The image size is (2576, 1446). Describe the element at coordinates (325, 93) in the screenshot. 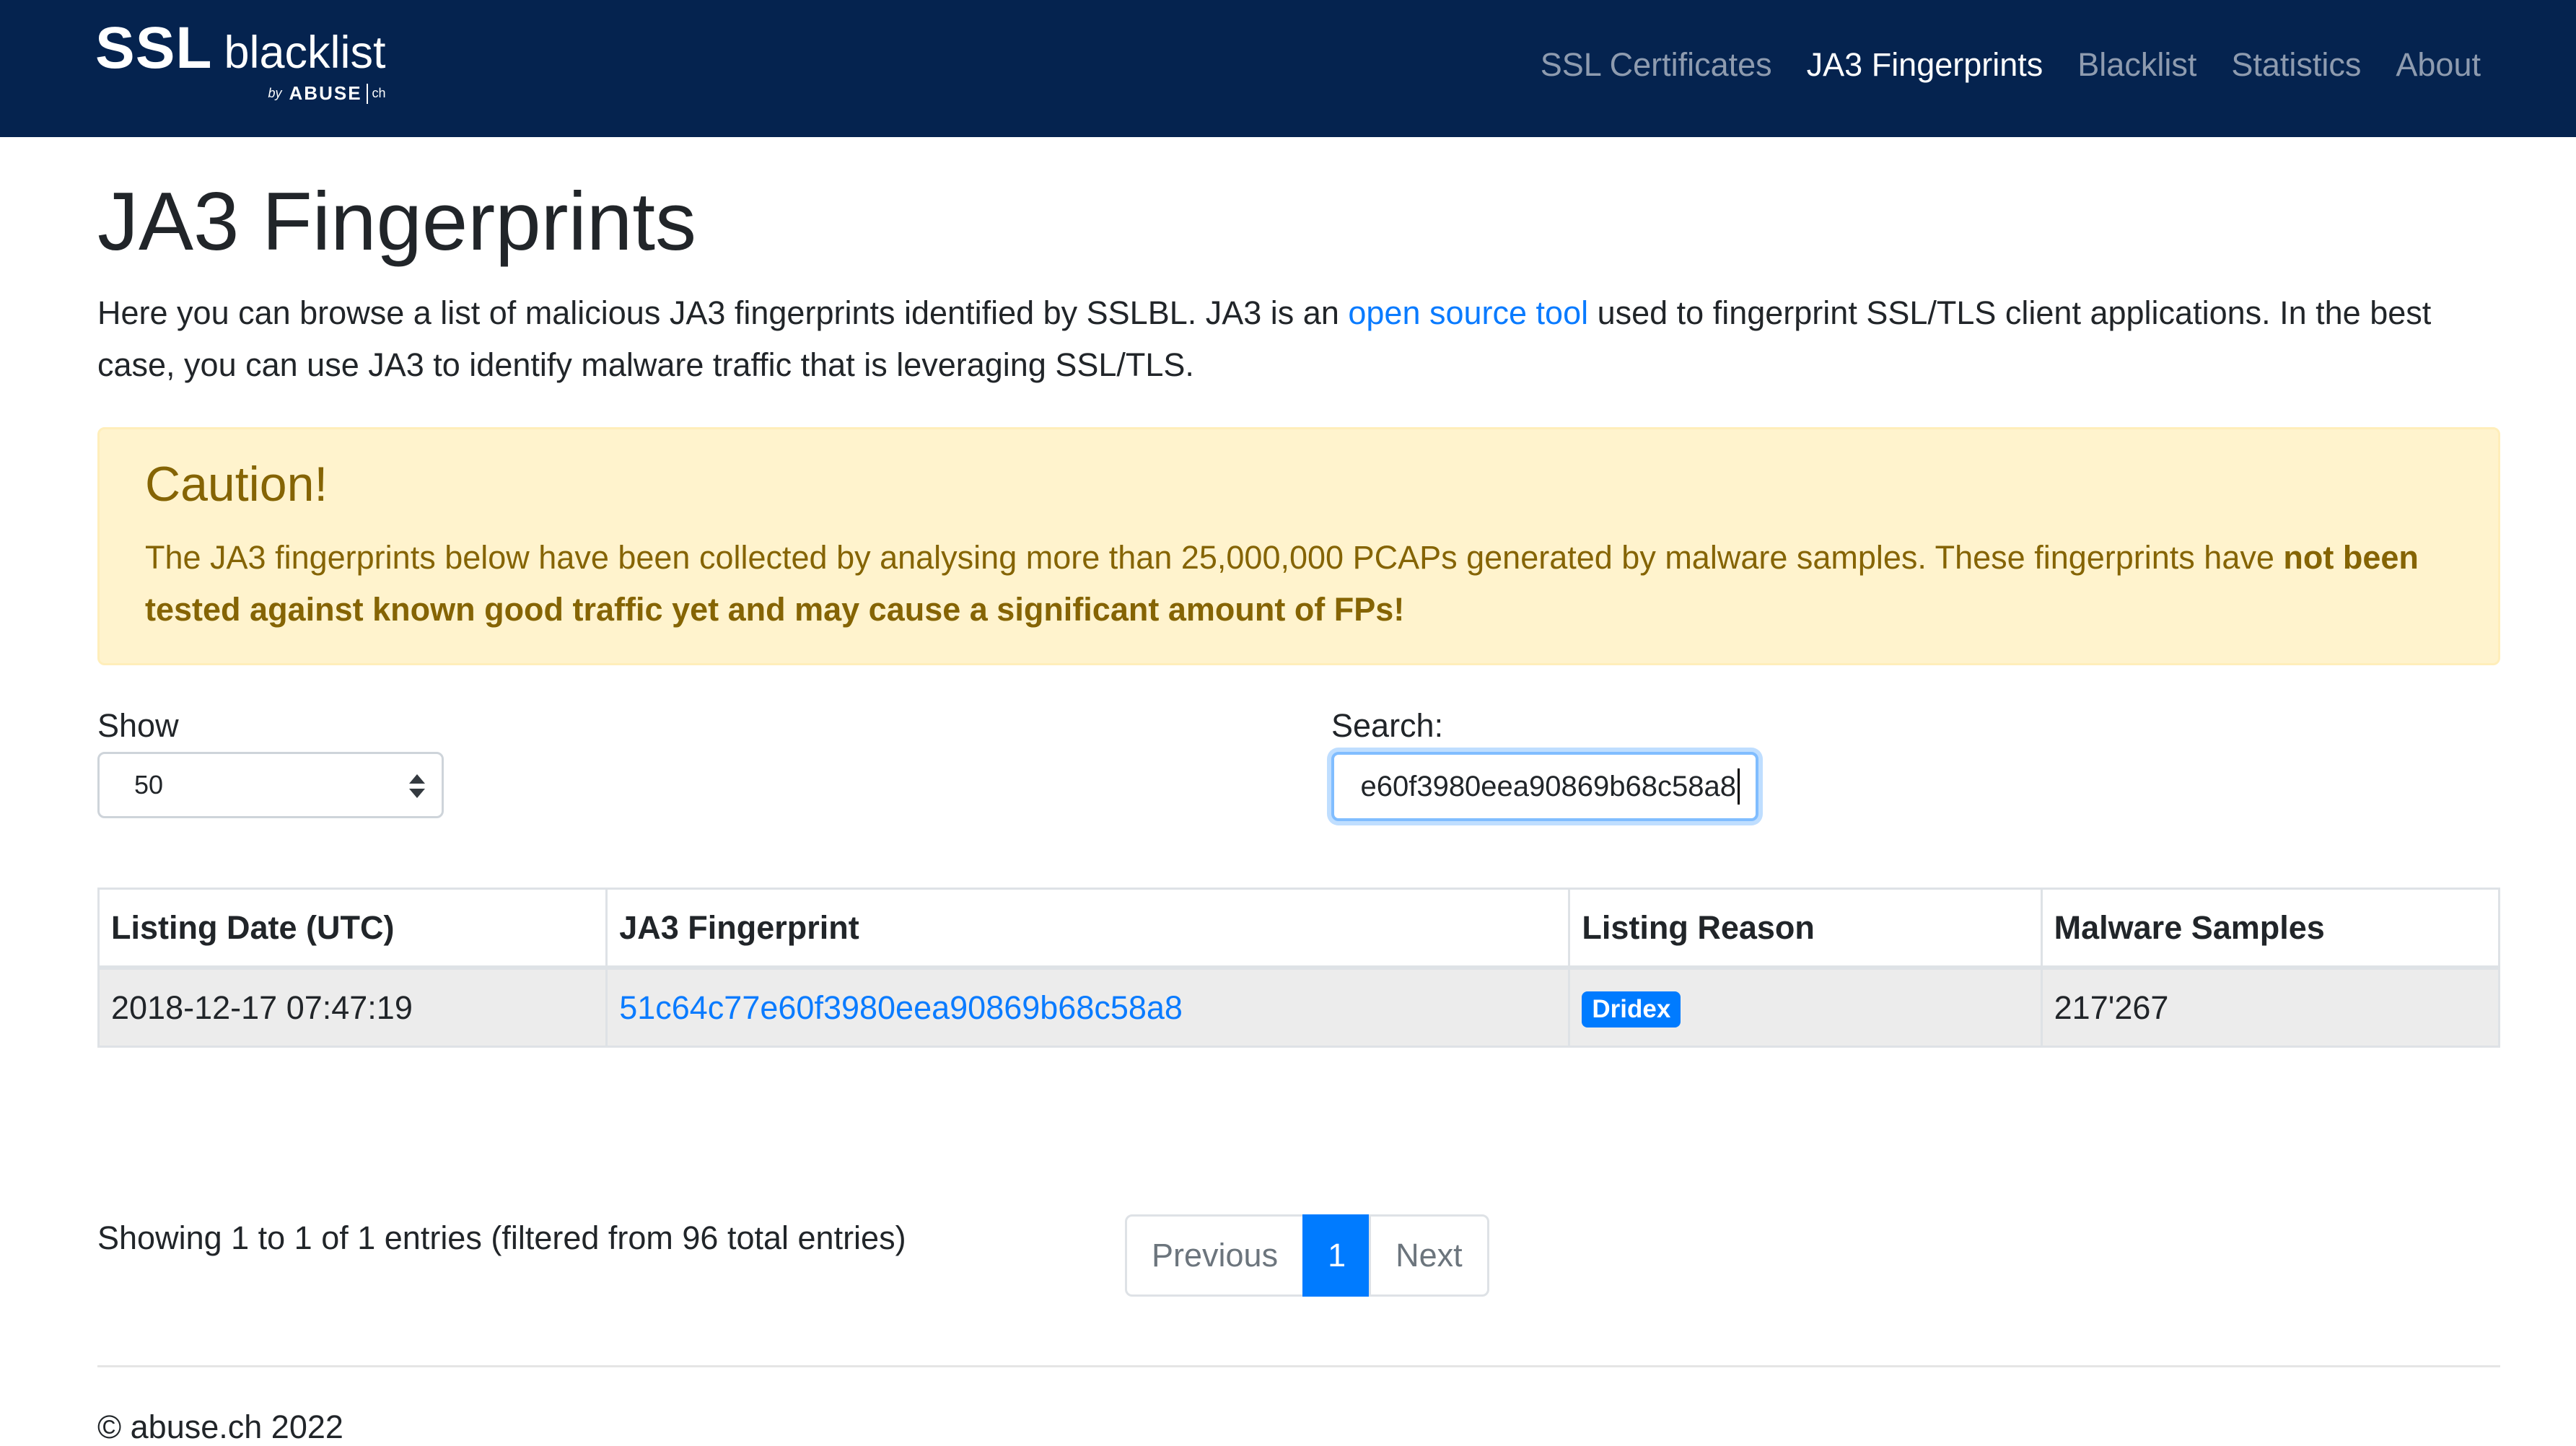

I see `brand-org: ABUSE` at that location.